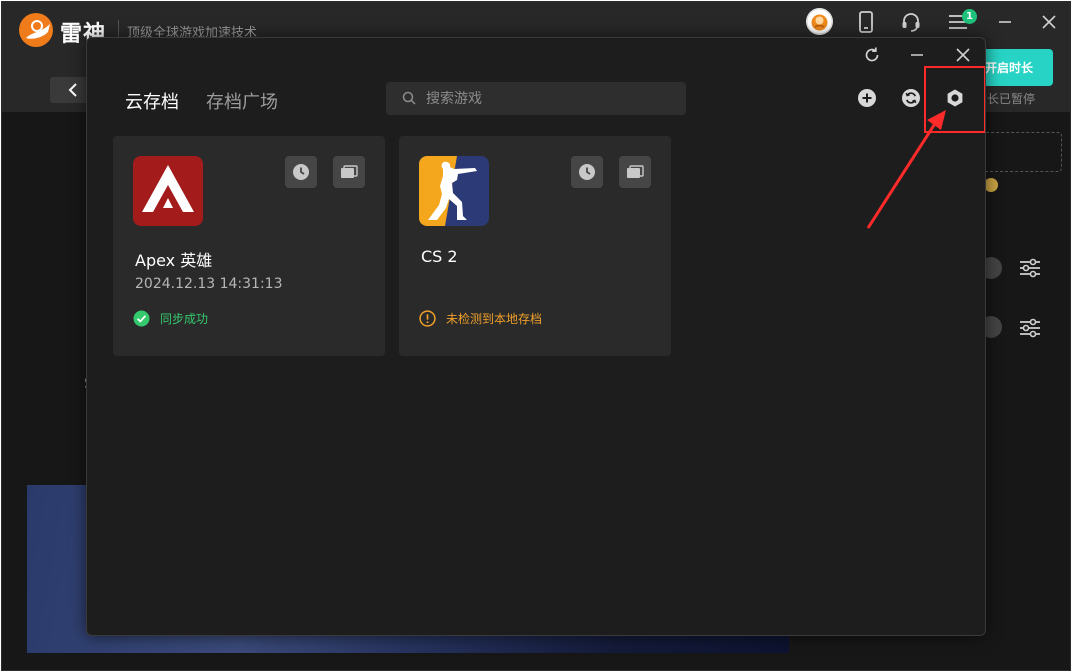  I want to click on check-circle-icon, so click(141, 318).